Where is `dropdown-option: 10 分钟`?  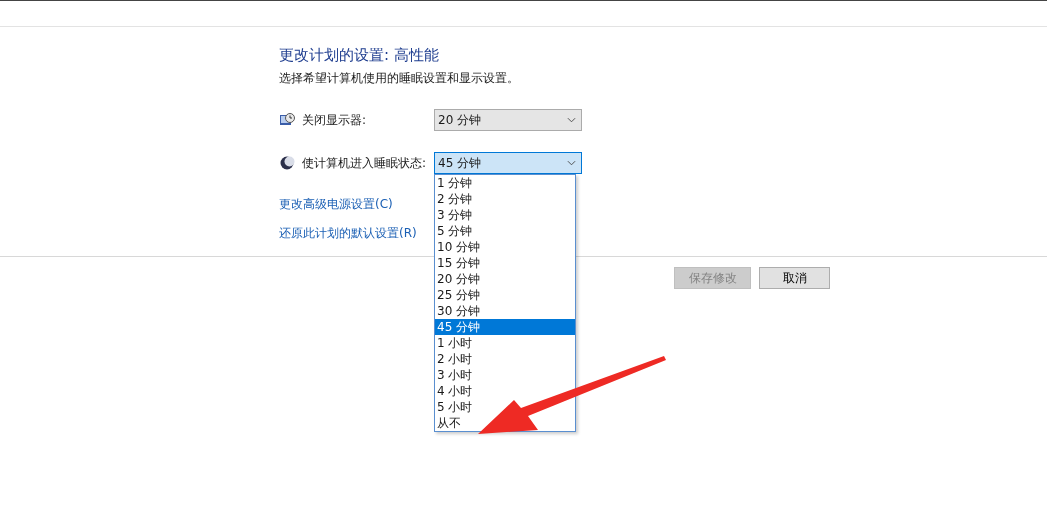 dropdown-option: 10 分钟 is located at coordinates (459, 247).